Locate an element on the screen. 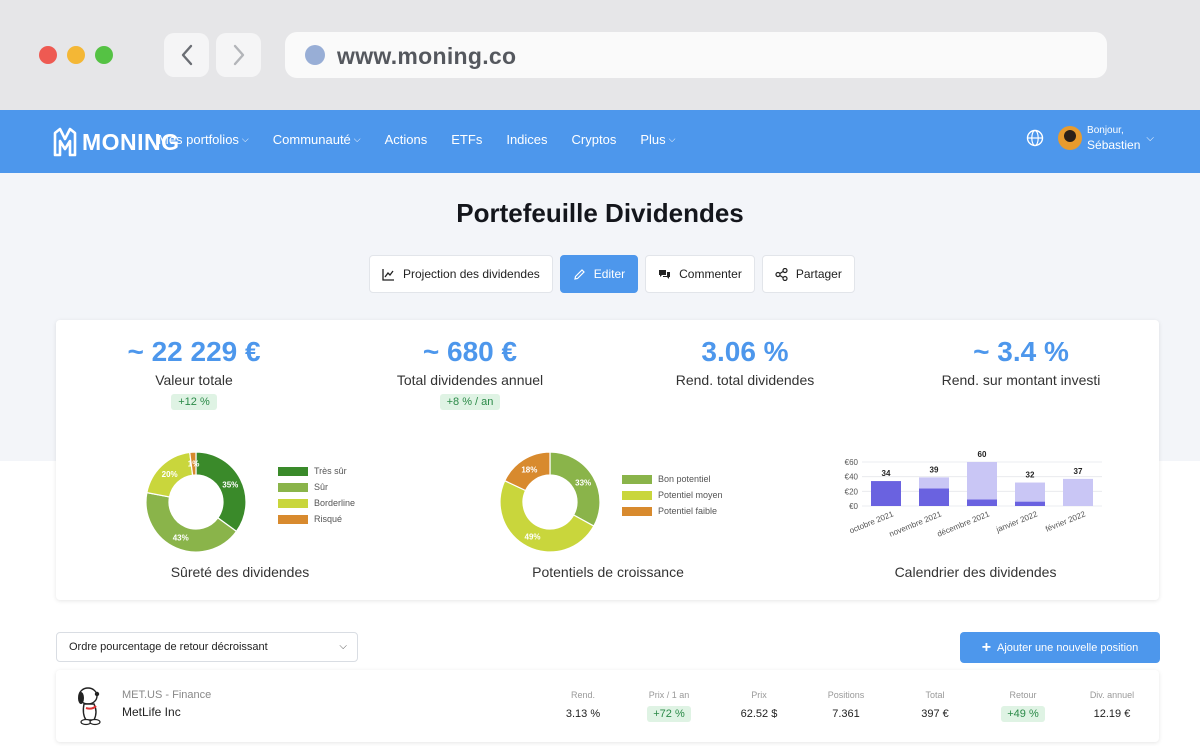 Image resolution: width=1200 pixels, height=746 pixels. col-header: Prix is located at coordinates (759, 695).